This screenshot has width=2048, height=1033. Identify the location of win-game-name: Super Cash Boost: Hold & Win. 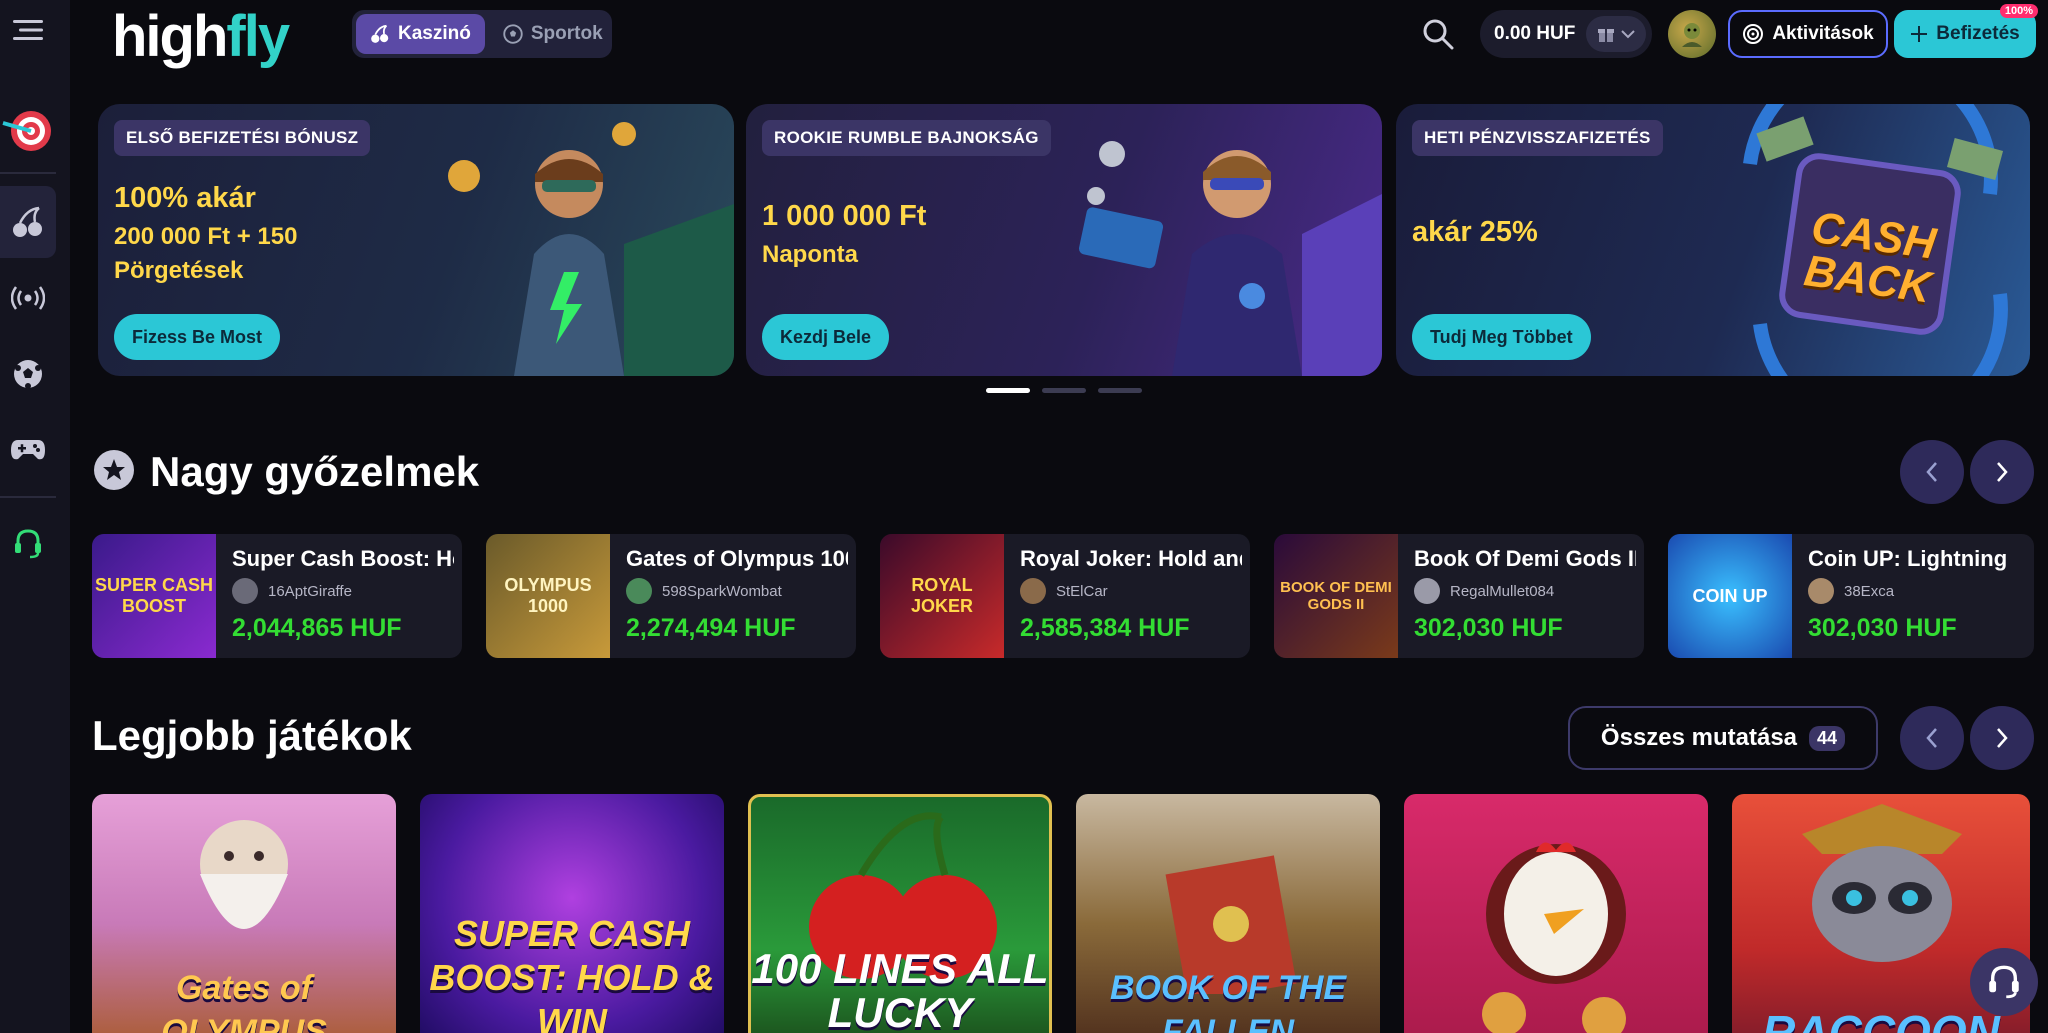
(343, 558).